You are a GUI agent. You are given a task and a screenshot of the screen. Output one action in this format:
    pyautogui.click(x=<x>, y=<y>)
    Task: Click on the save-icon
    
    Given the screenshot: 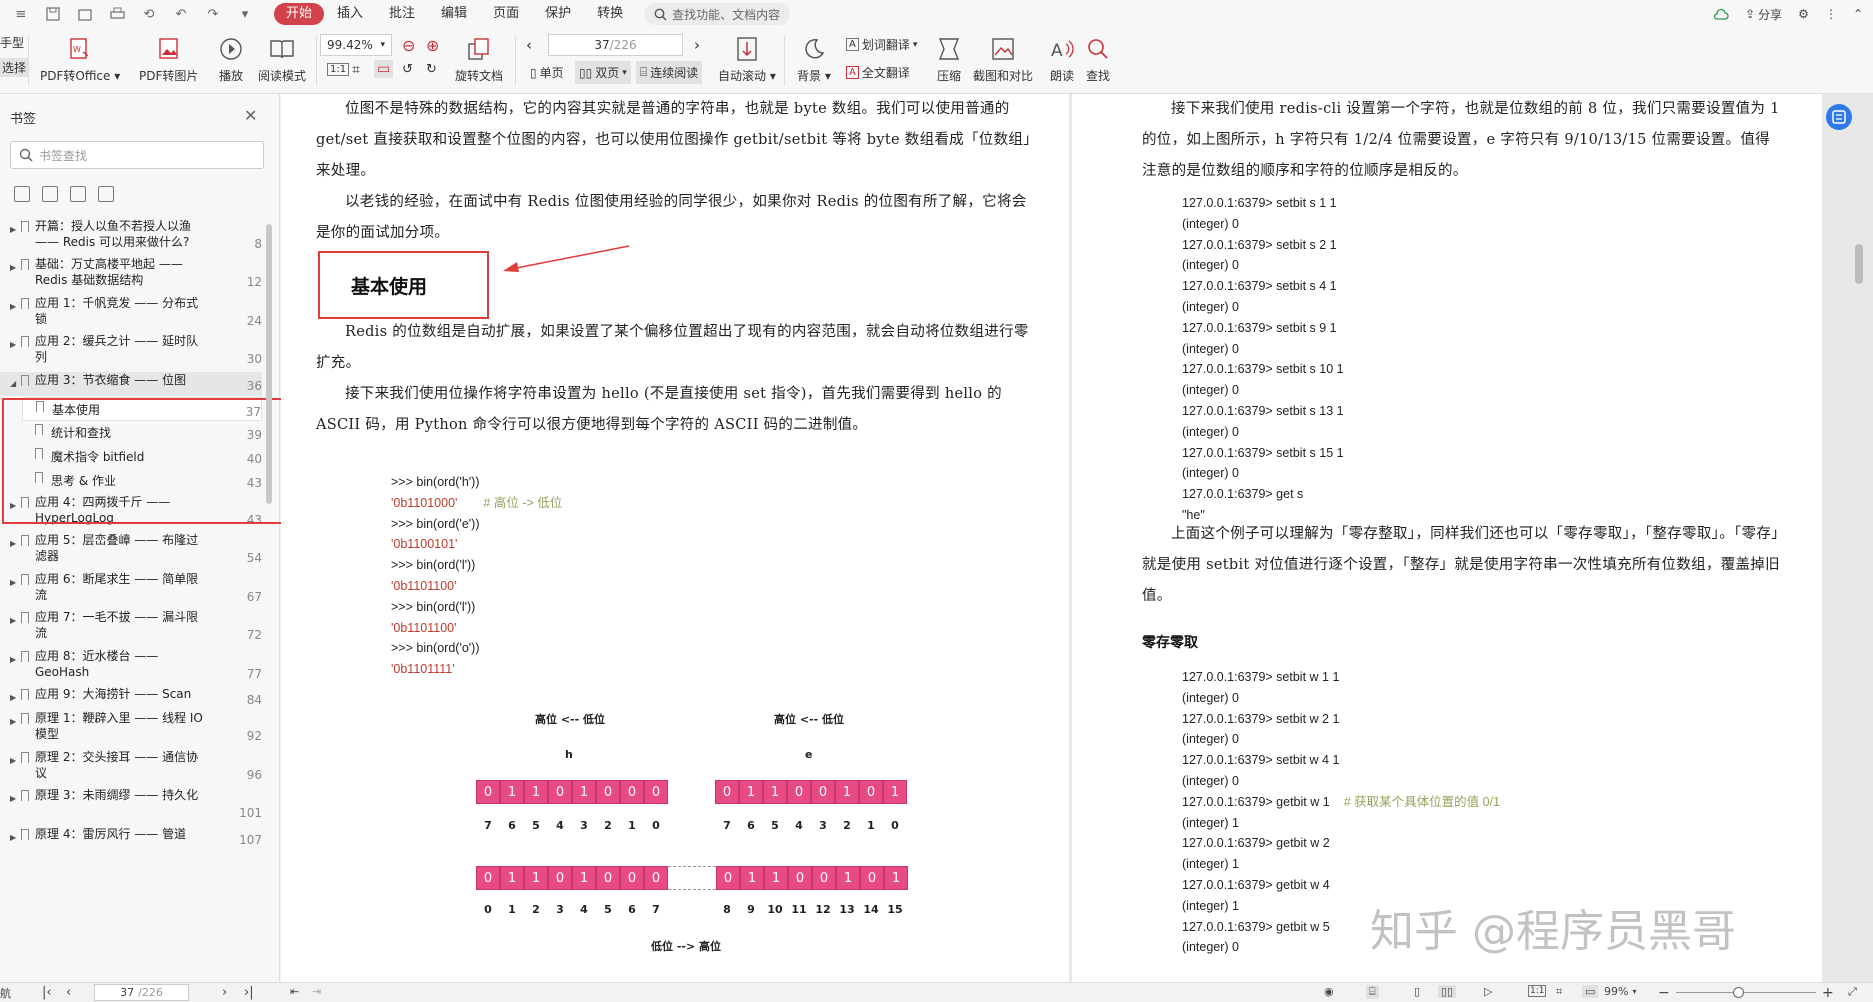 What is the action you would take?
    pyautogui.click(x=53, y=14)
    